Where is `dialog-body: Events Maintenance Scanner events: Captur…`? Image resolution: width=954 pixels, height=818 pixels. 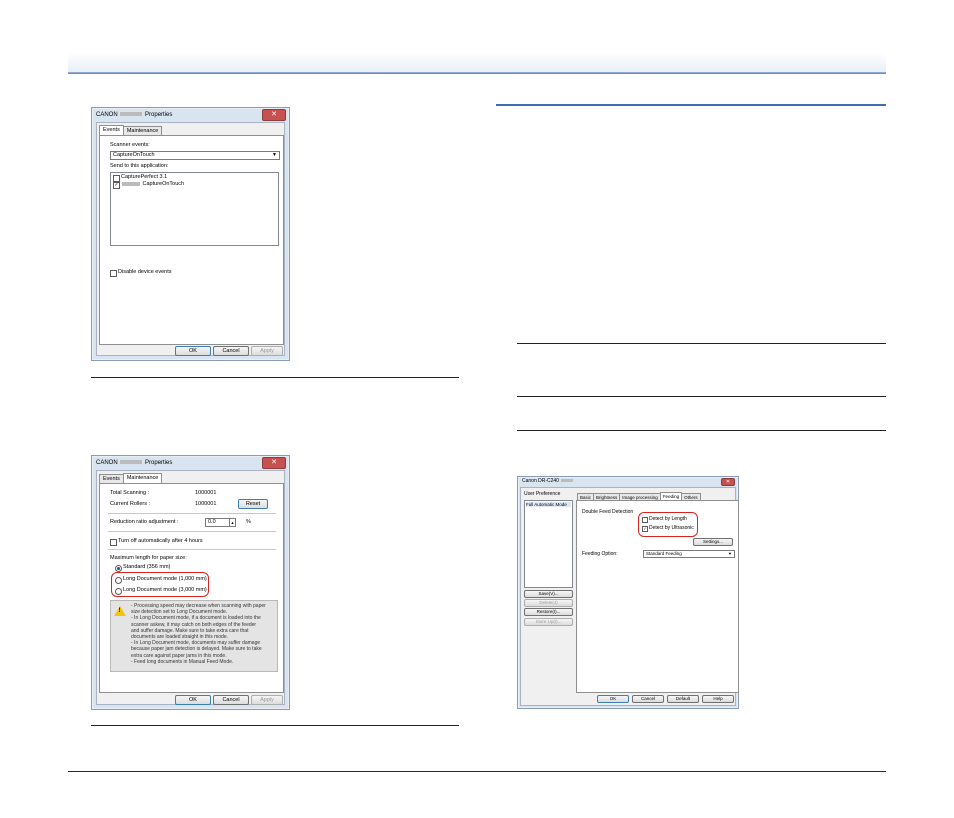 dialog-body: Events Maintenance Scanner events: Captur… is located at coordinates (190, 239).